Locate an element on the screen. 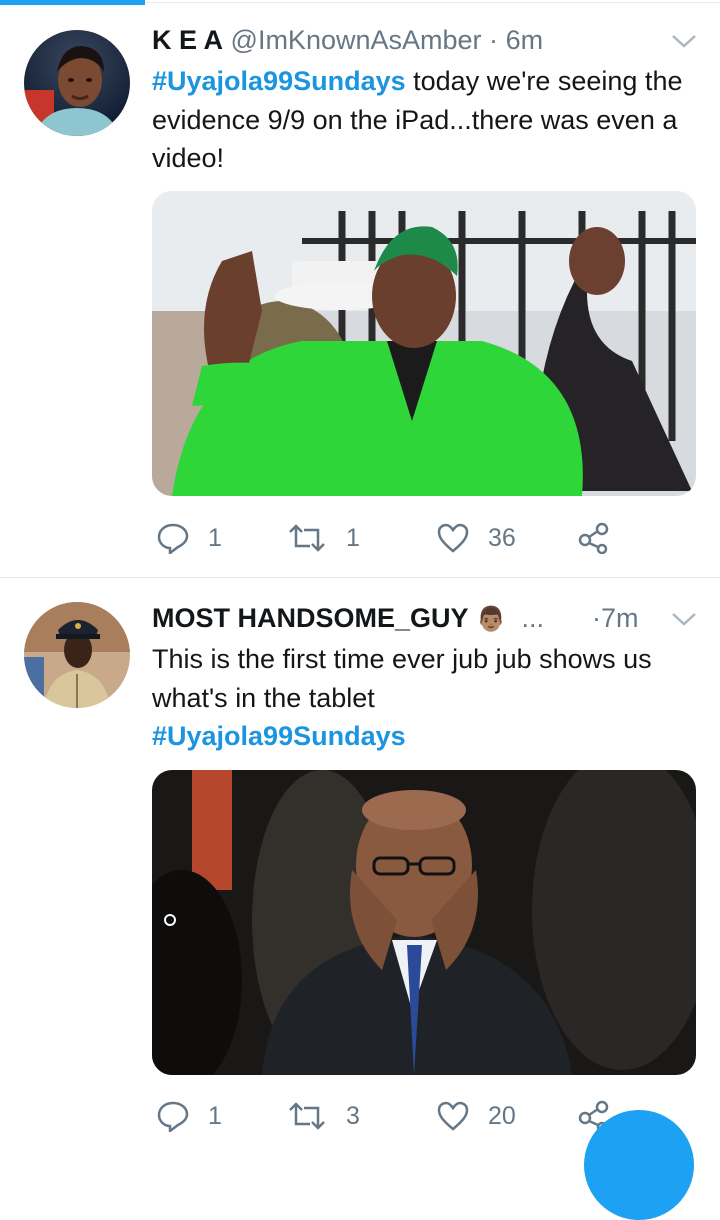 The width and height of the screenshot is (720, 1220). retweet-count: 3 is located at coordinates (353, 1115).